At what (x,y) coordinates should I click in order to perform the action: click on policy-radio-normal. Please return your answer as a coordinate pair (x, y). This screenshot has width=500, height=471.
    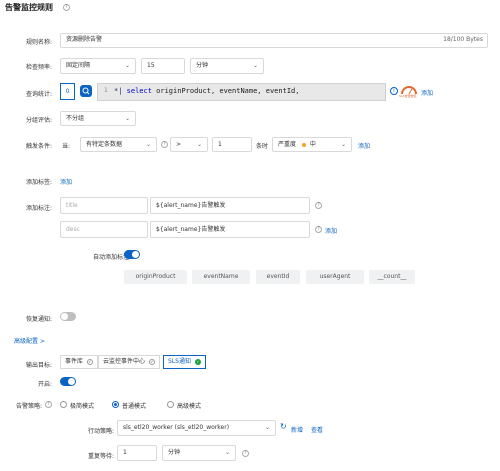
    Looking at the image, I should click on (115, 404).